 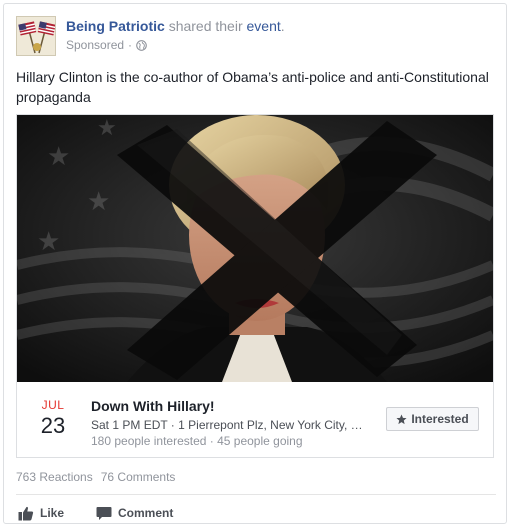 I want to click on speech-bubble-icon, so click(x=104, y=513).